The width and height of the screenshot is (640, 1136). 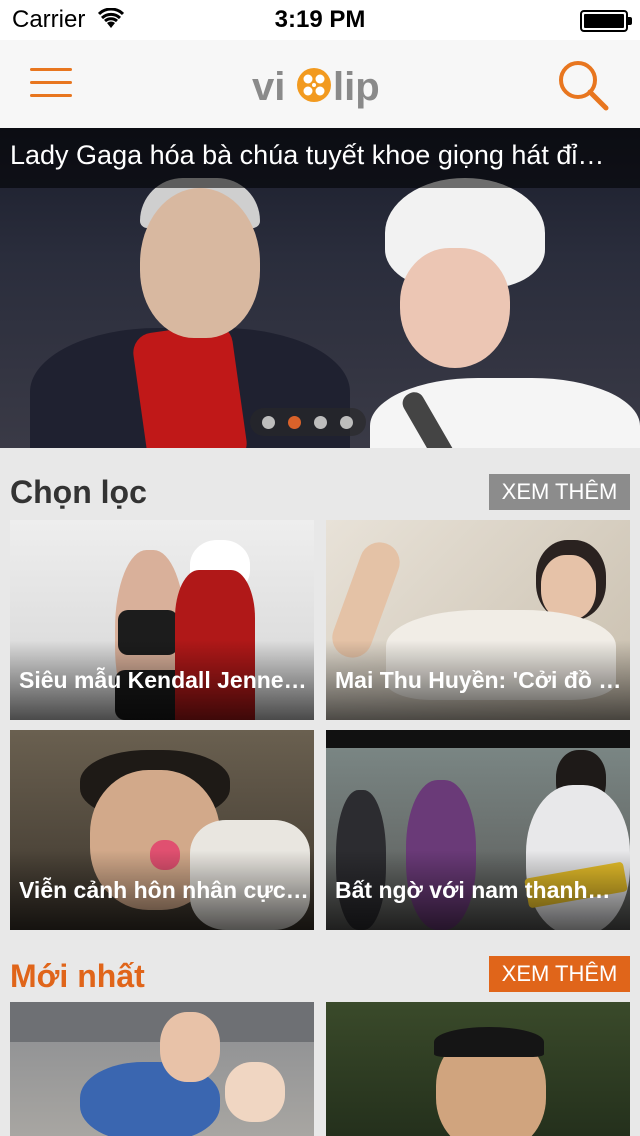 I want to click on viclip-logo: vi lip, so click(x=322, y=84).